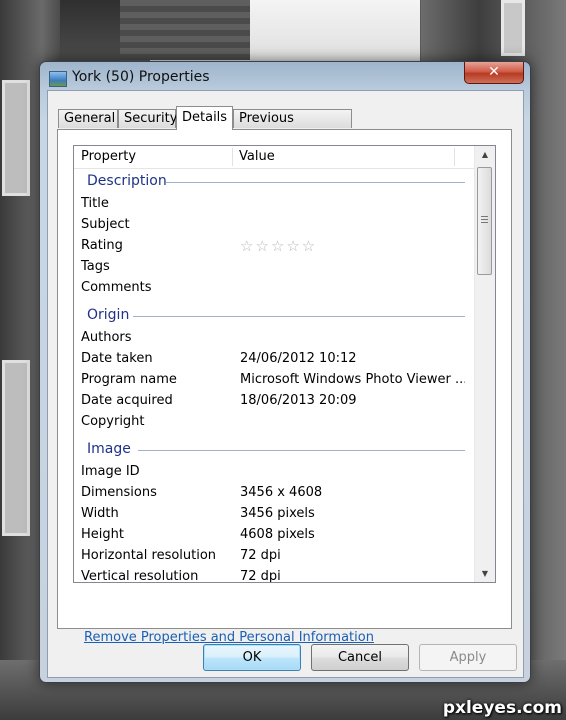 This screenshot has height=720, width=566. What do you see at coordinates (252, 657) in the screenshot?
I see `ok-button: OK` at bounding box center [252, 657].